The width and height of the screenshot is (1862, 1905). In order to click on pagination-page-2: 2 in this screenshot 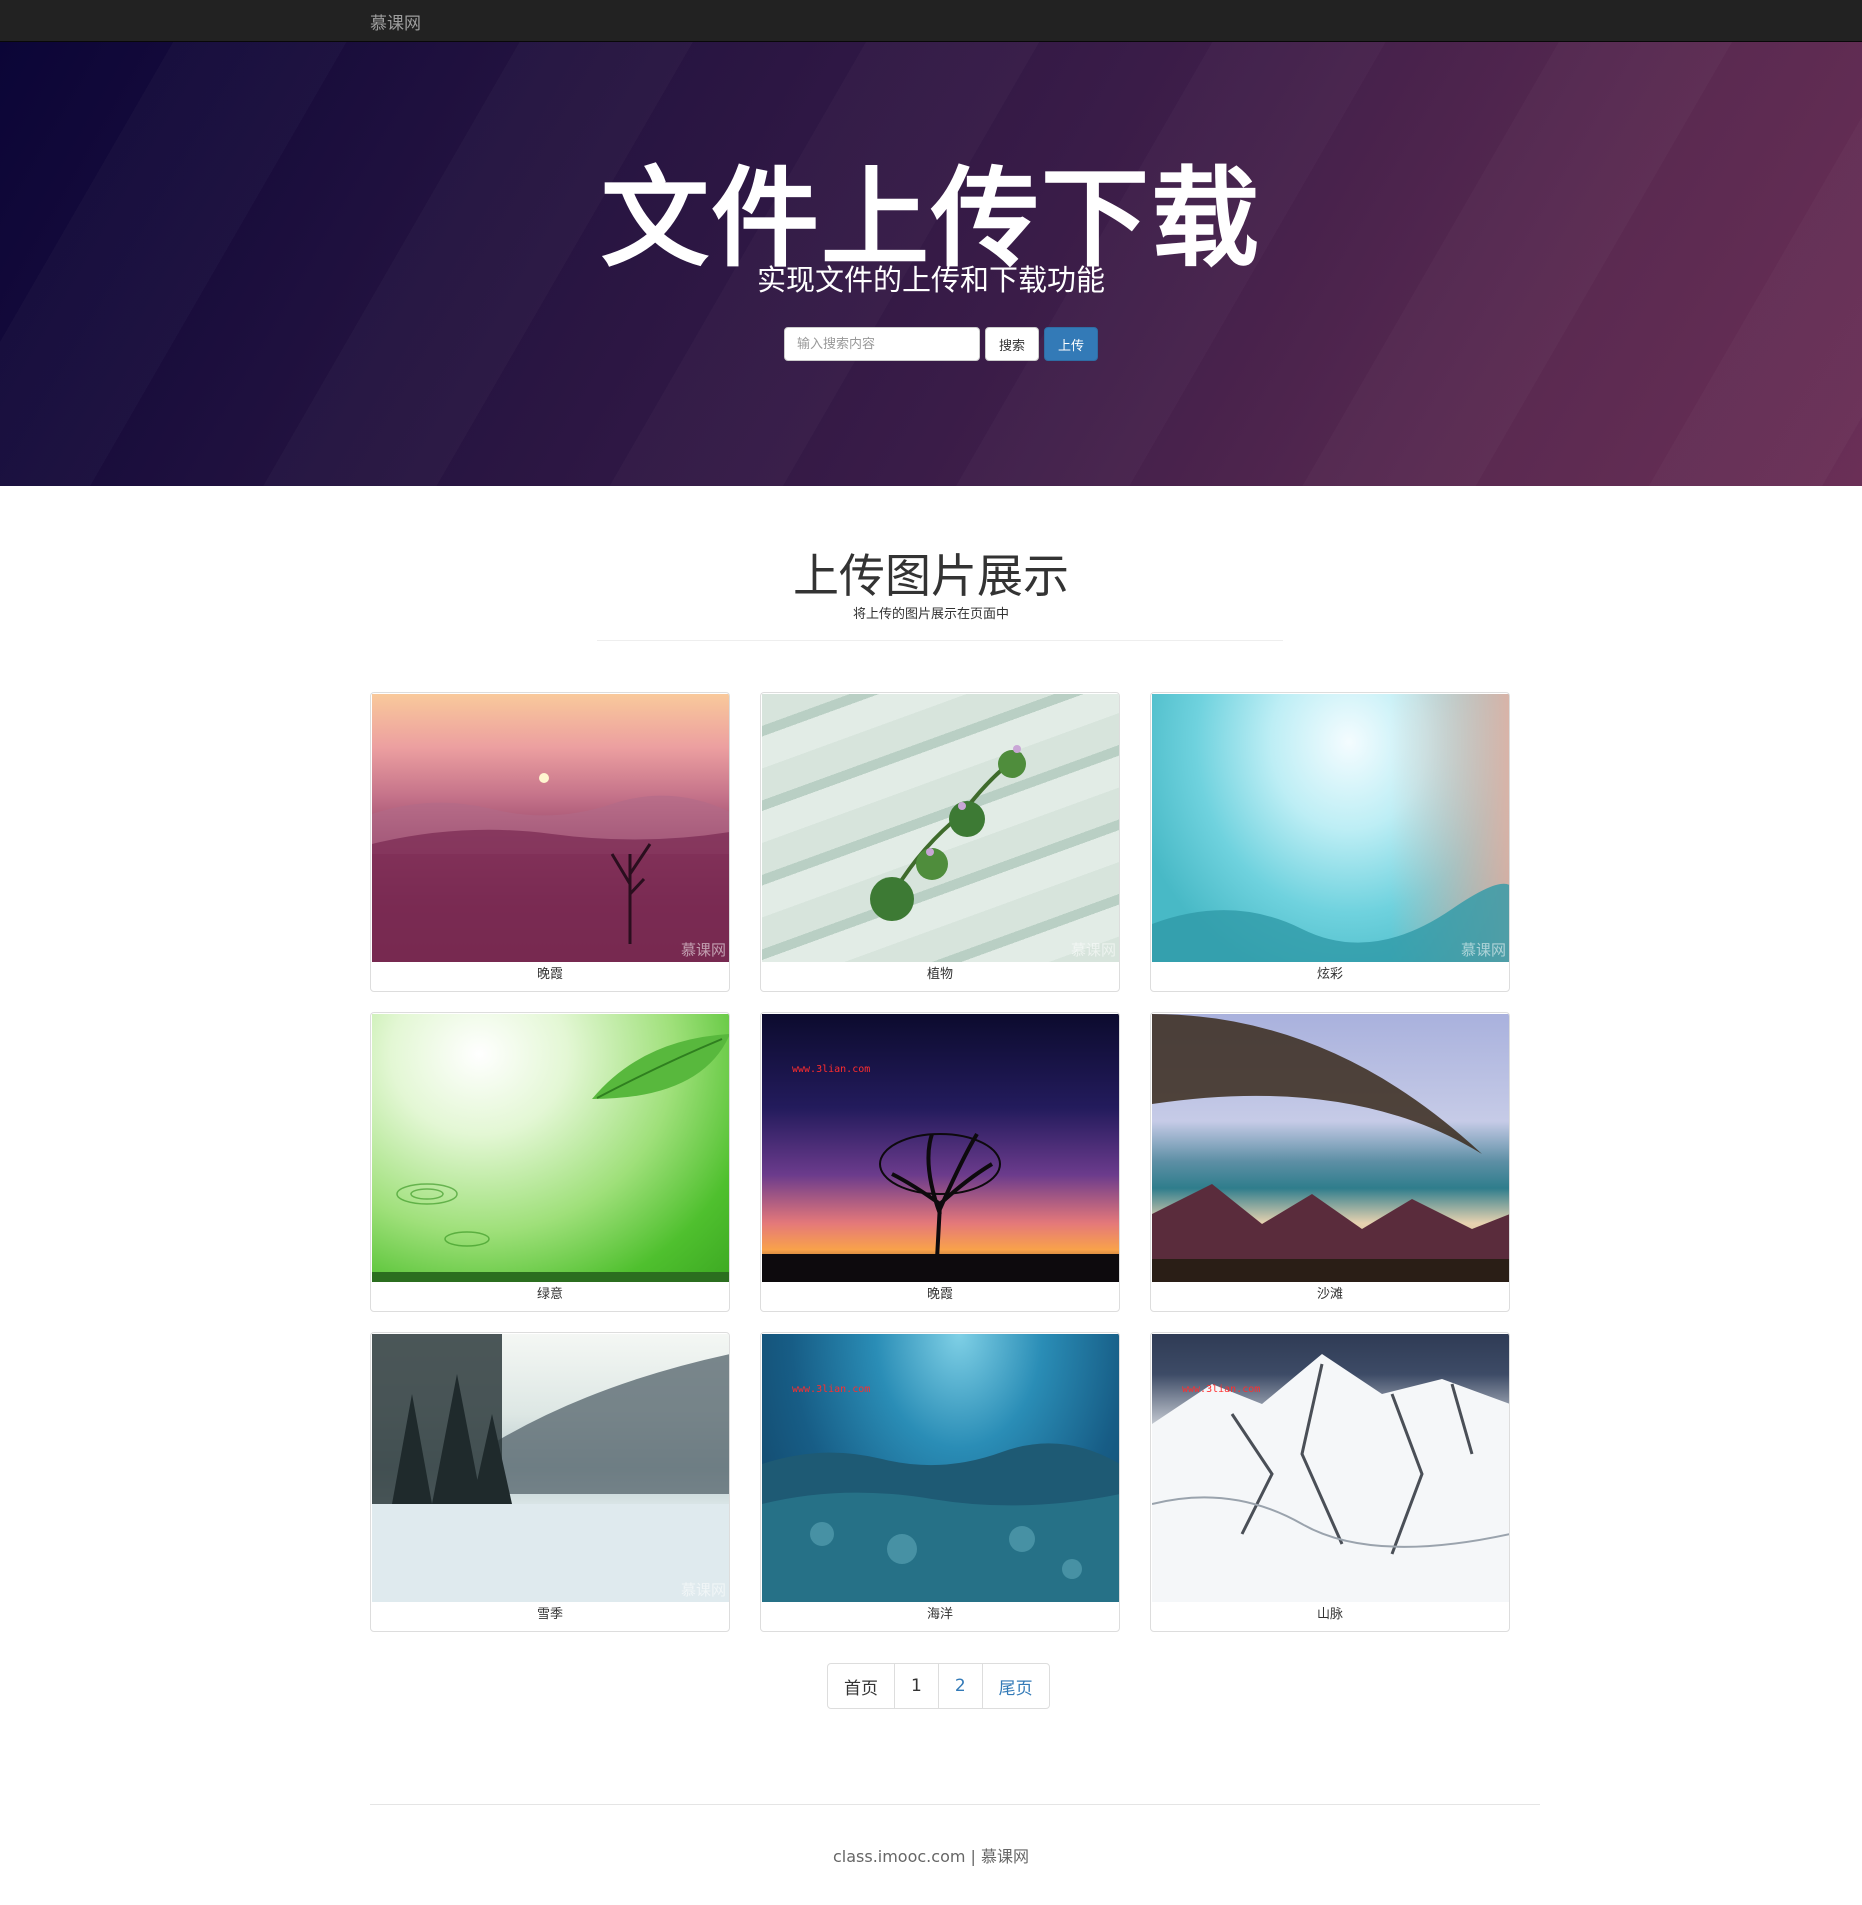, I will do `click(959, 1686)`.